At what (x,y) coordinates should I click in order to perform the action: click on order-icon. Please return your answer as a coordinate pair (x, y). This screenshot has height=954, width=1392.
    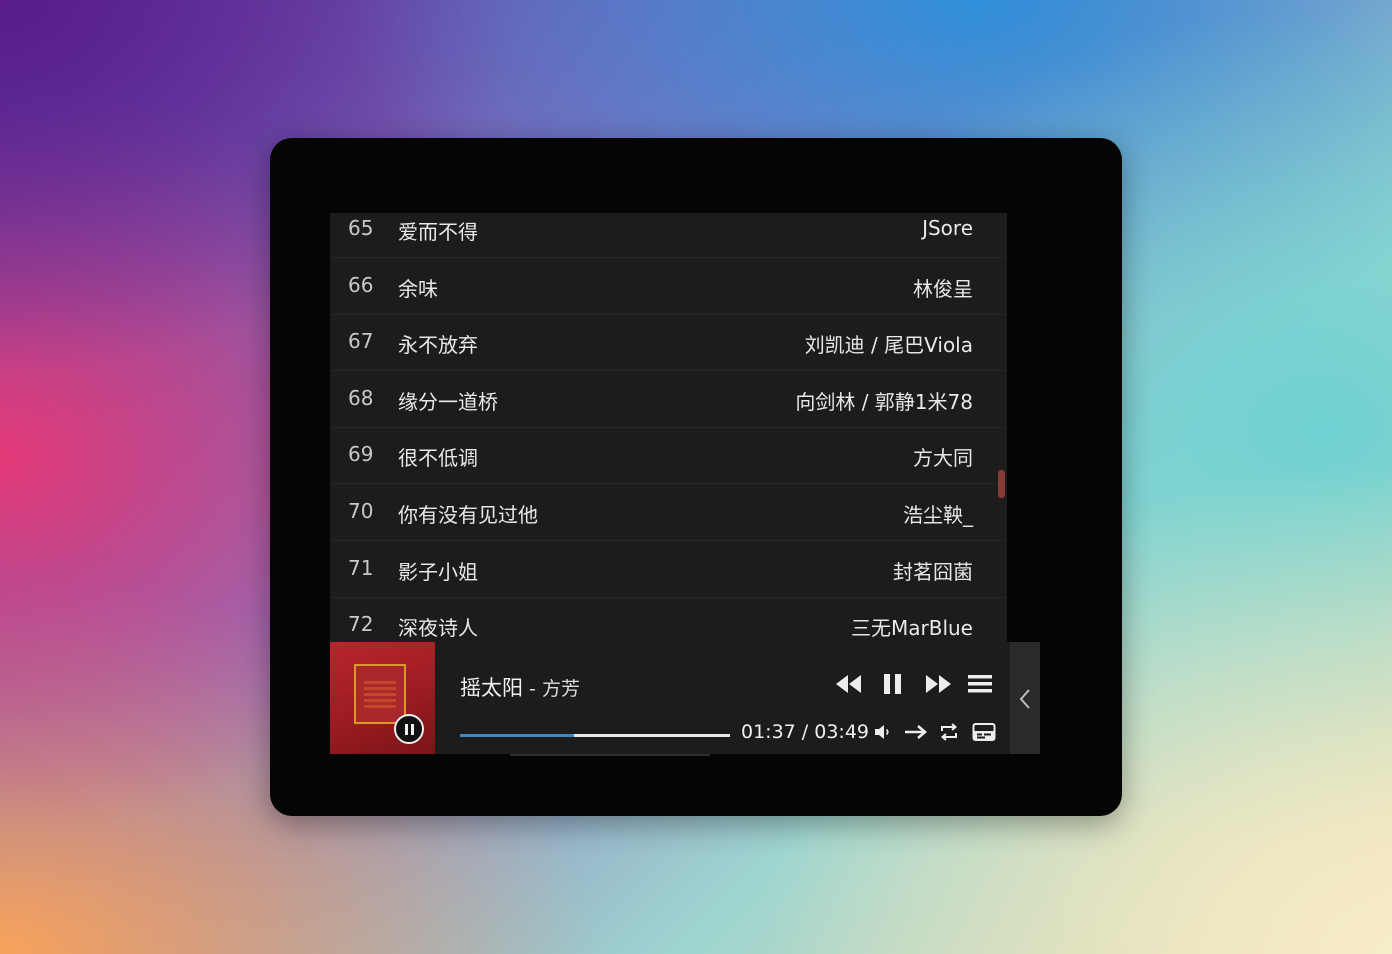
    Looking at the image, I should click on (916, 732).